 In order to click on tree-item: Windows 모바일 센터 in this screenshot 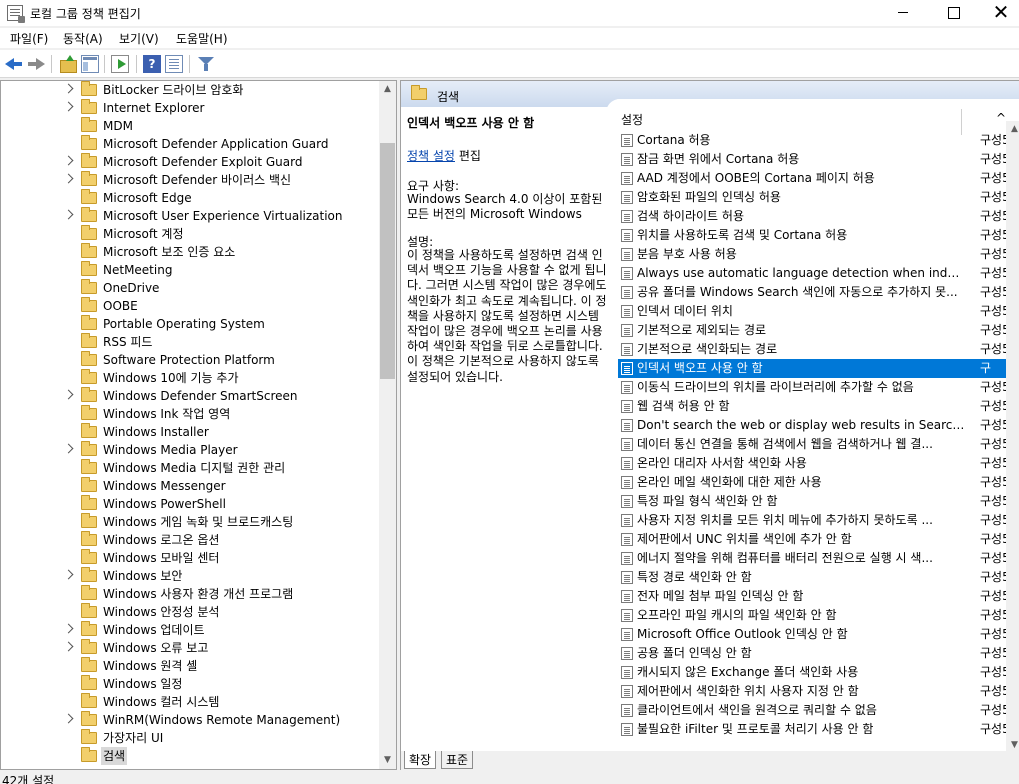, I will do `click(190, 558)`.